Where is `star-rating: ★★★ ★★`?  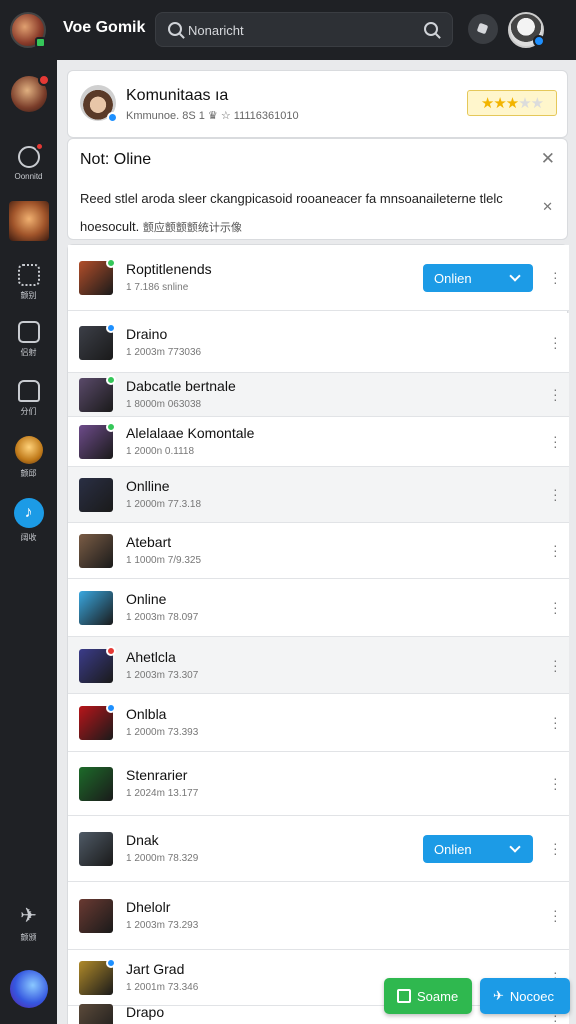 star-rating: ★★★ ★★ is located at coordinates (512, 103).